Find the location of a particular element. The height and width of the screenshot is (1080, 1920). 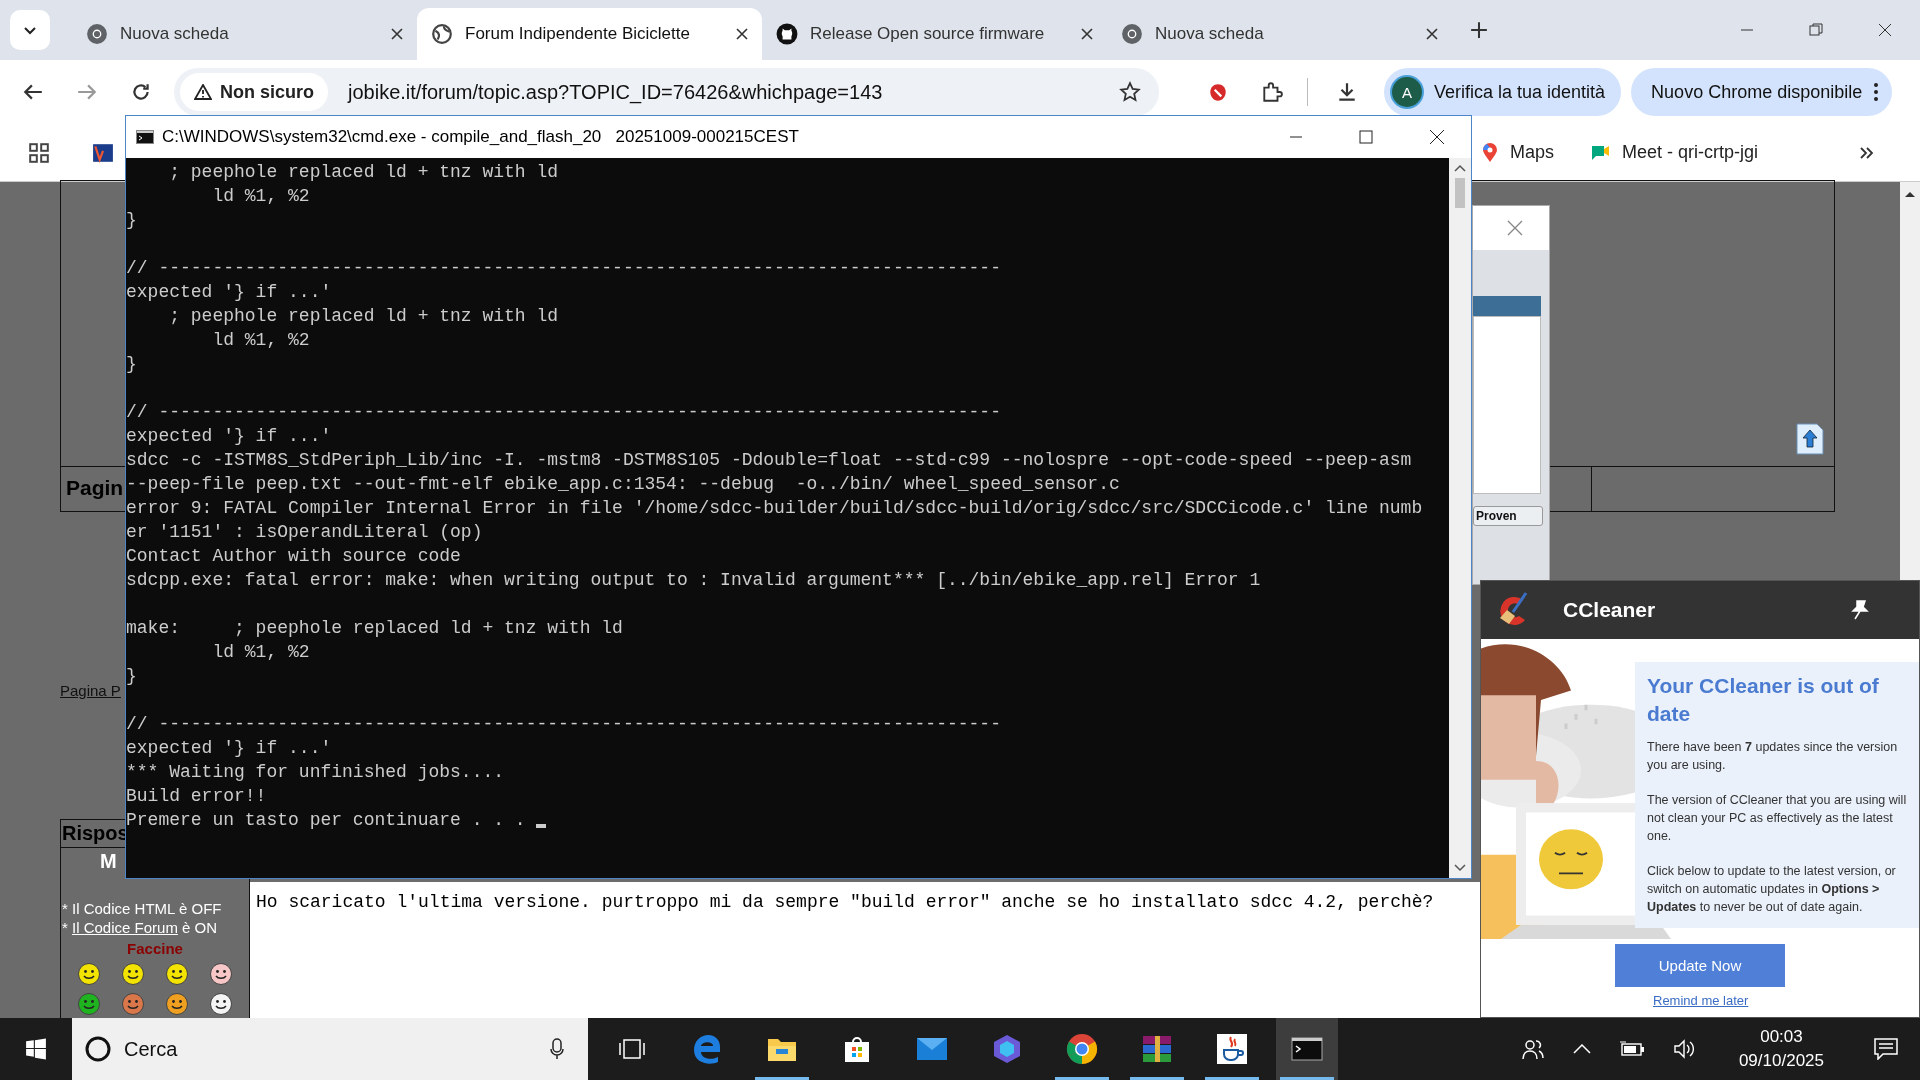

upload-icon is located at coordinates (1810, 439).